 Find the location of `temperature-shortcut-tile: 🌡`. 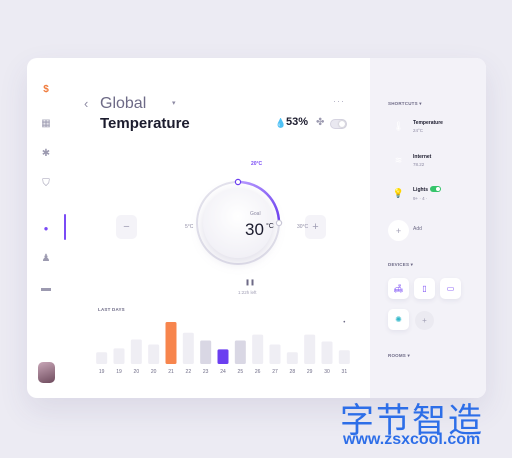

temperature-shortcut-tile: 🌡 is located at coordinates (398, 126).